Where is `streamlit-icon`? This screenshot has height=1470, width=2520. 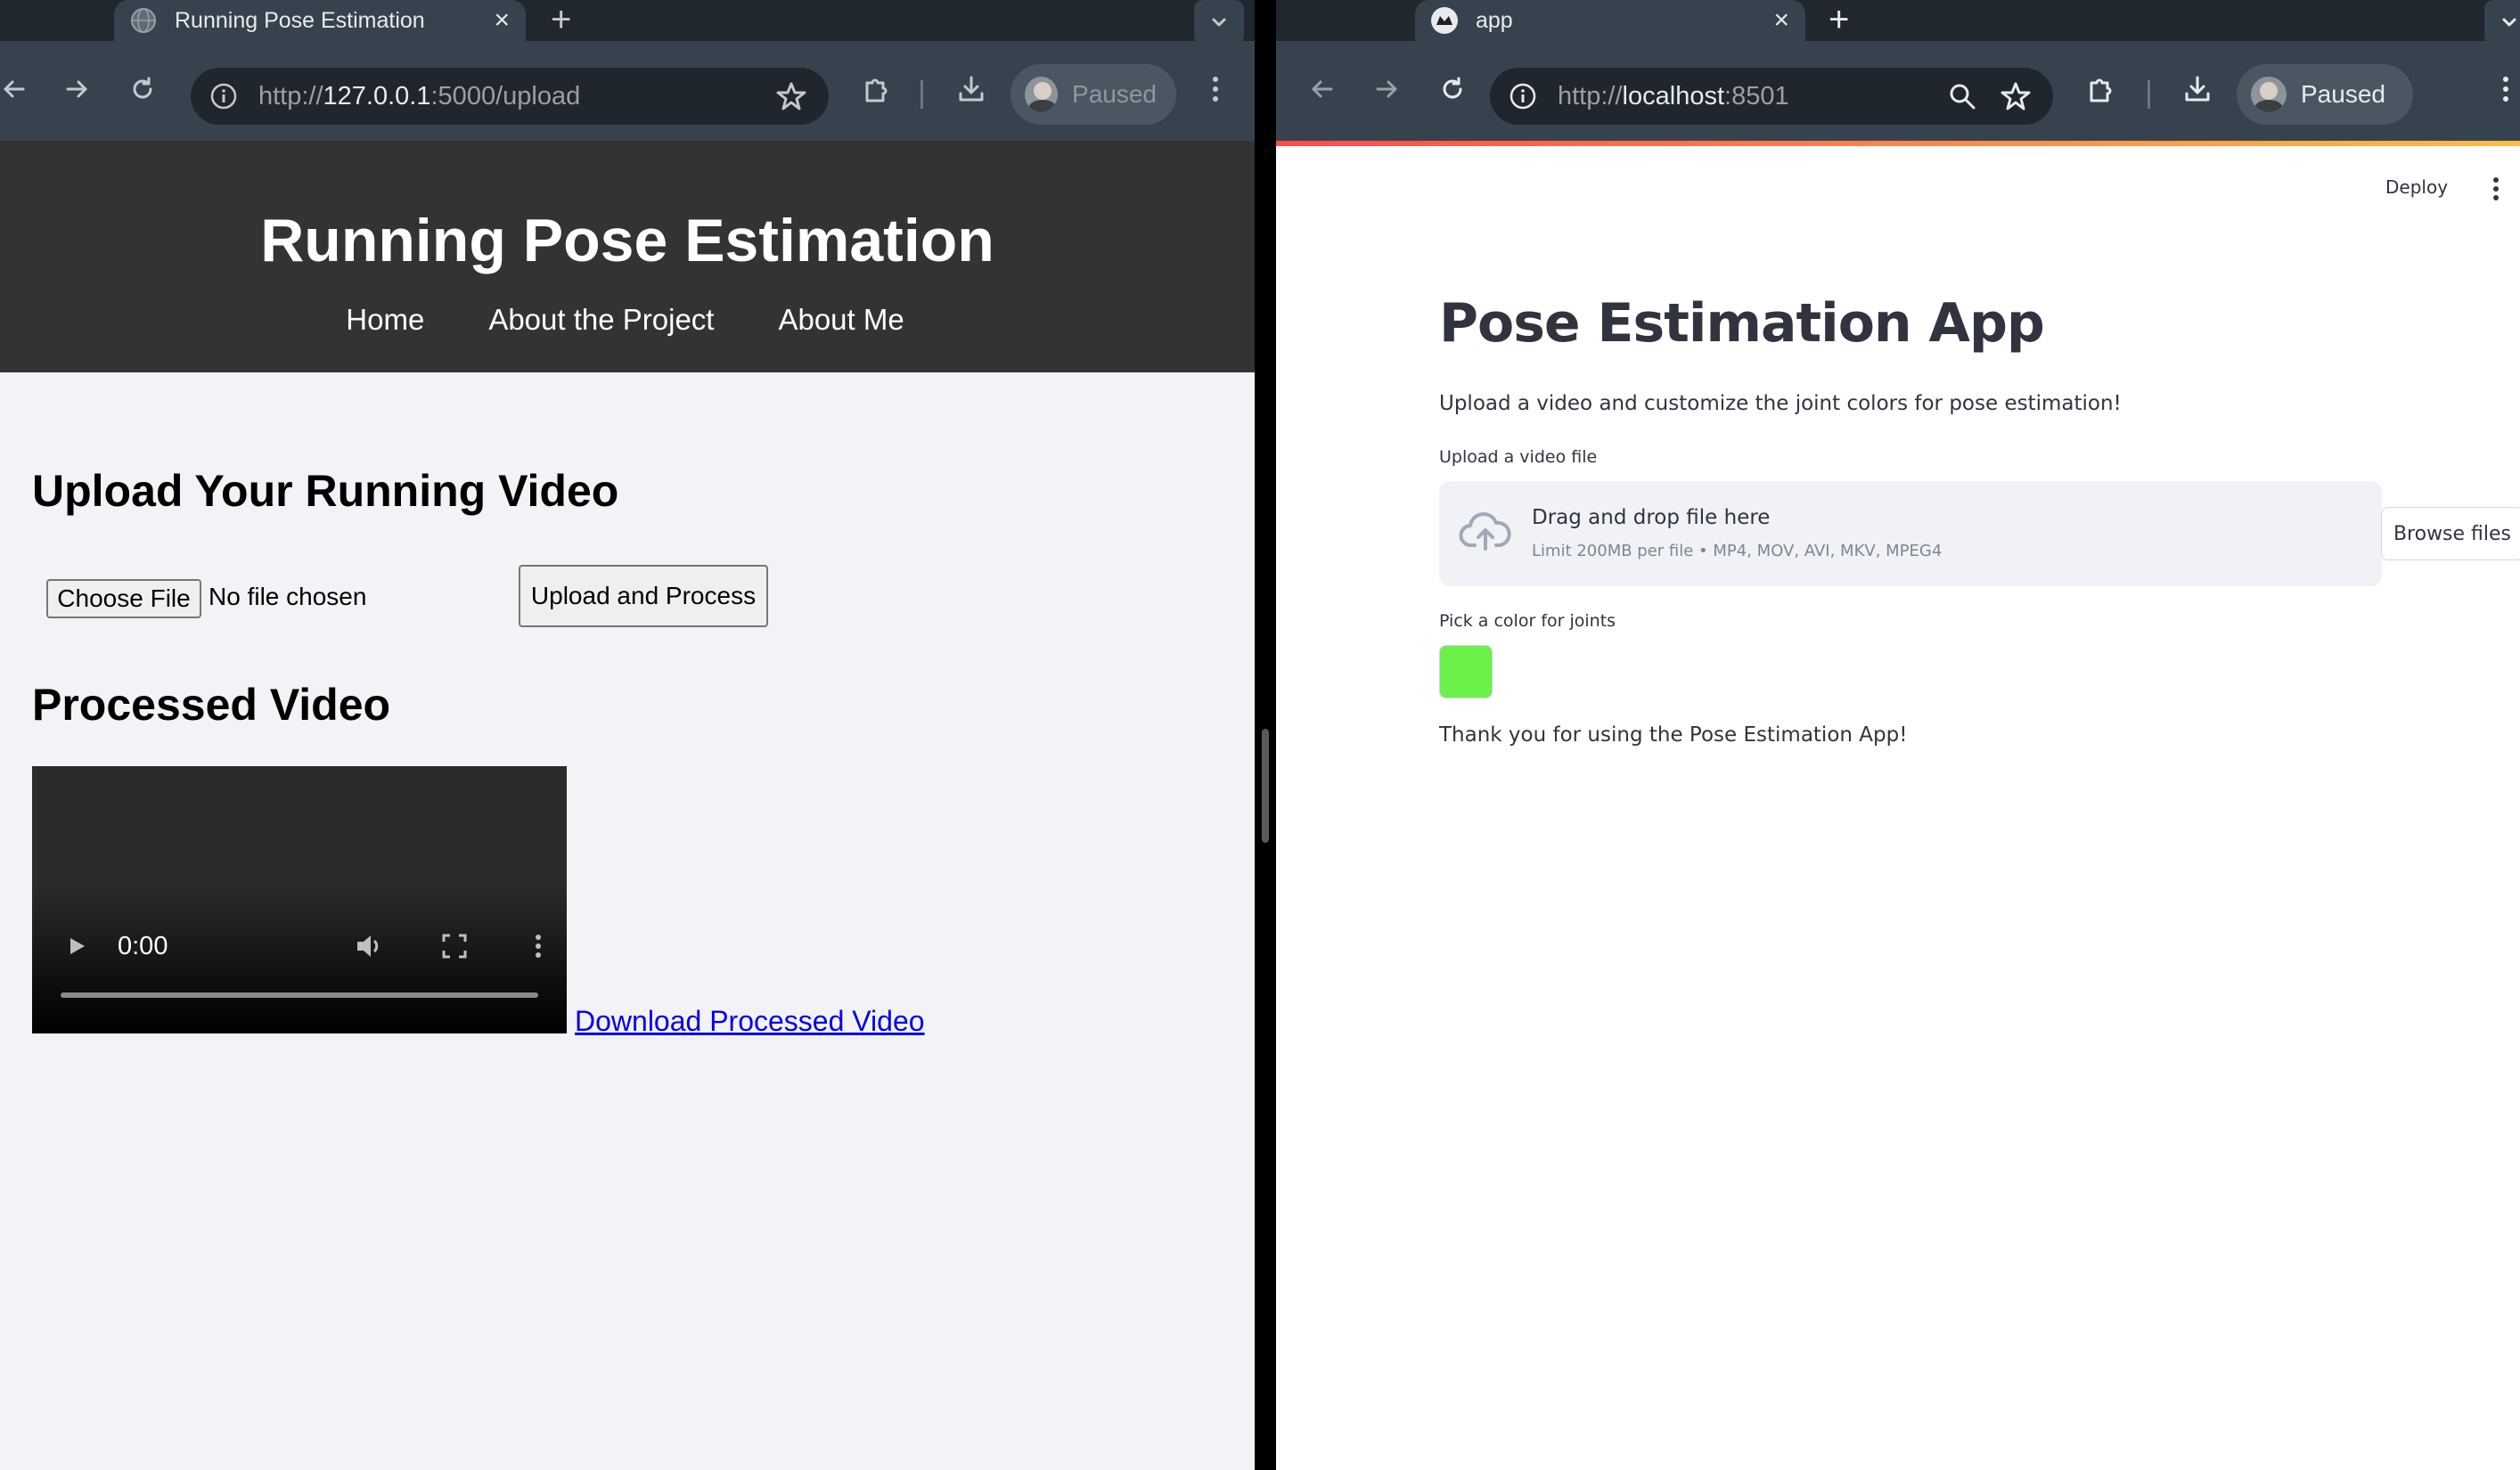
streamlit-icon is located at coordinates (1444, 20).